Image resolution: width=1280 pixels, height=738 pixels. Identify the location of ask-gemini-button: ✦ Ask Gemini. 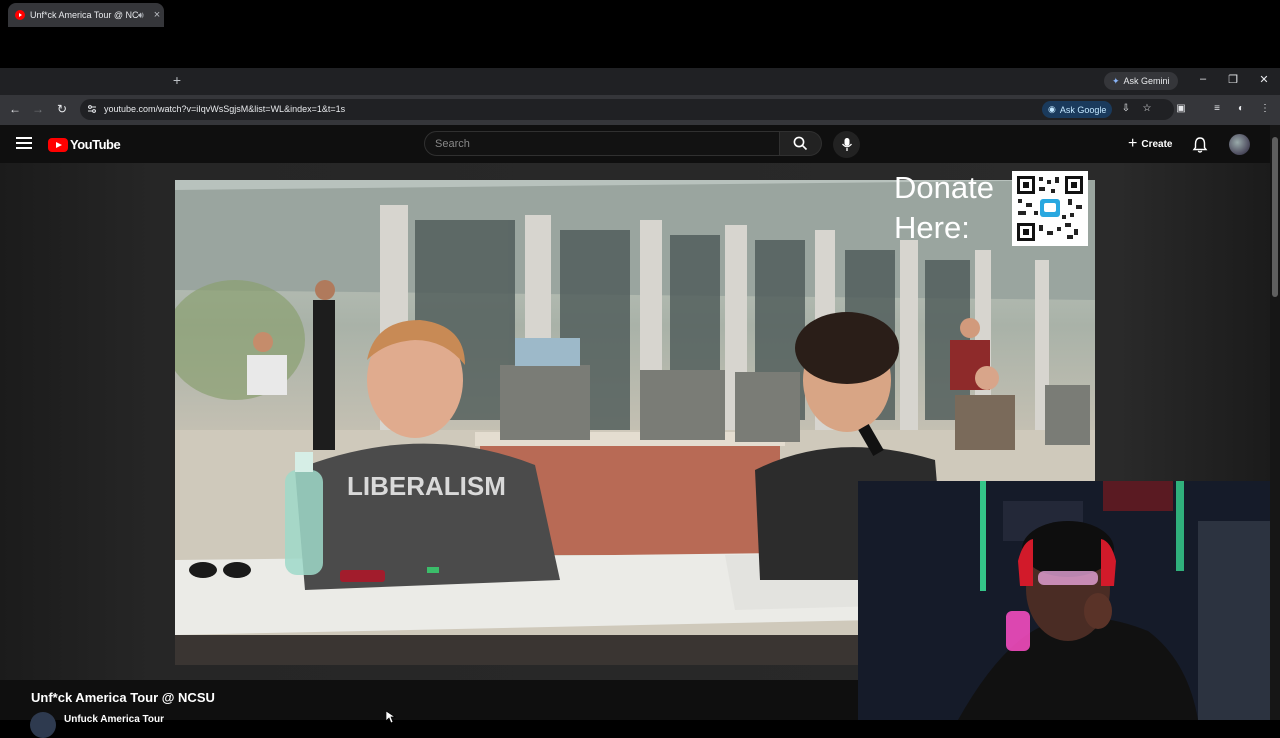
(1141, 81).